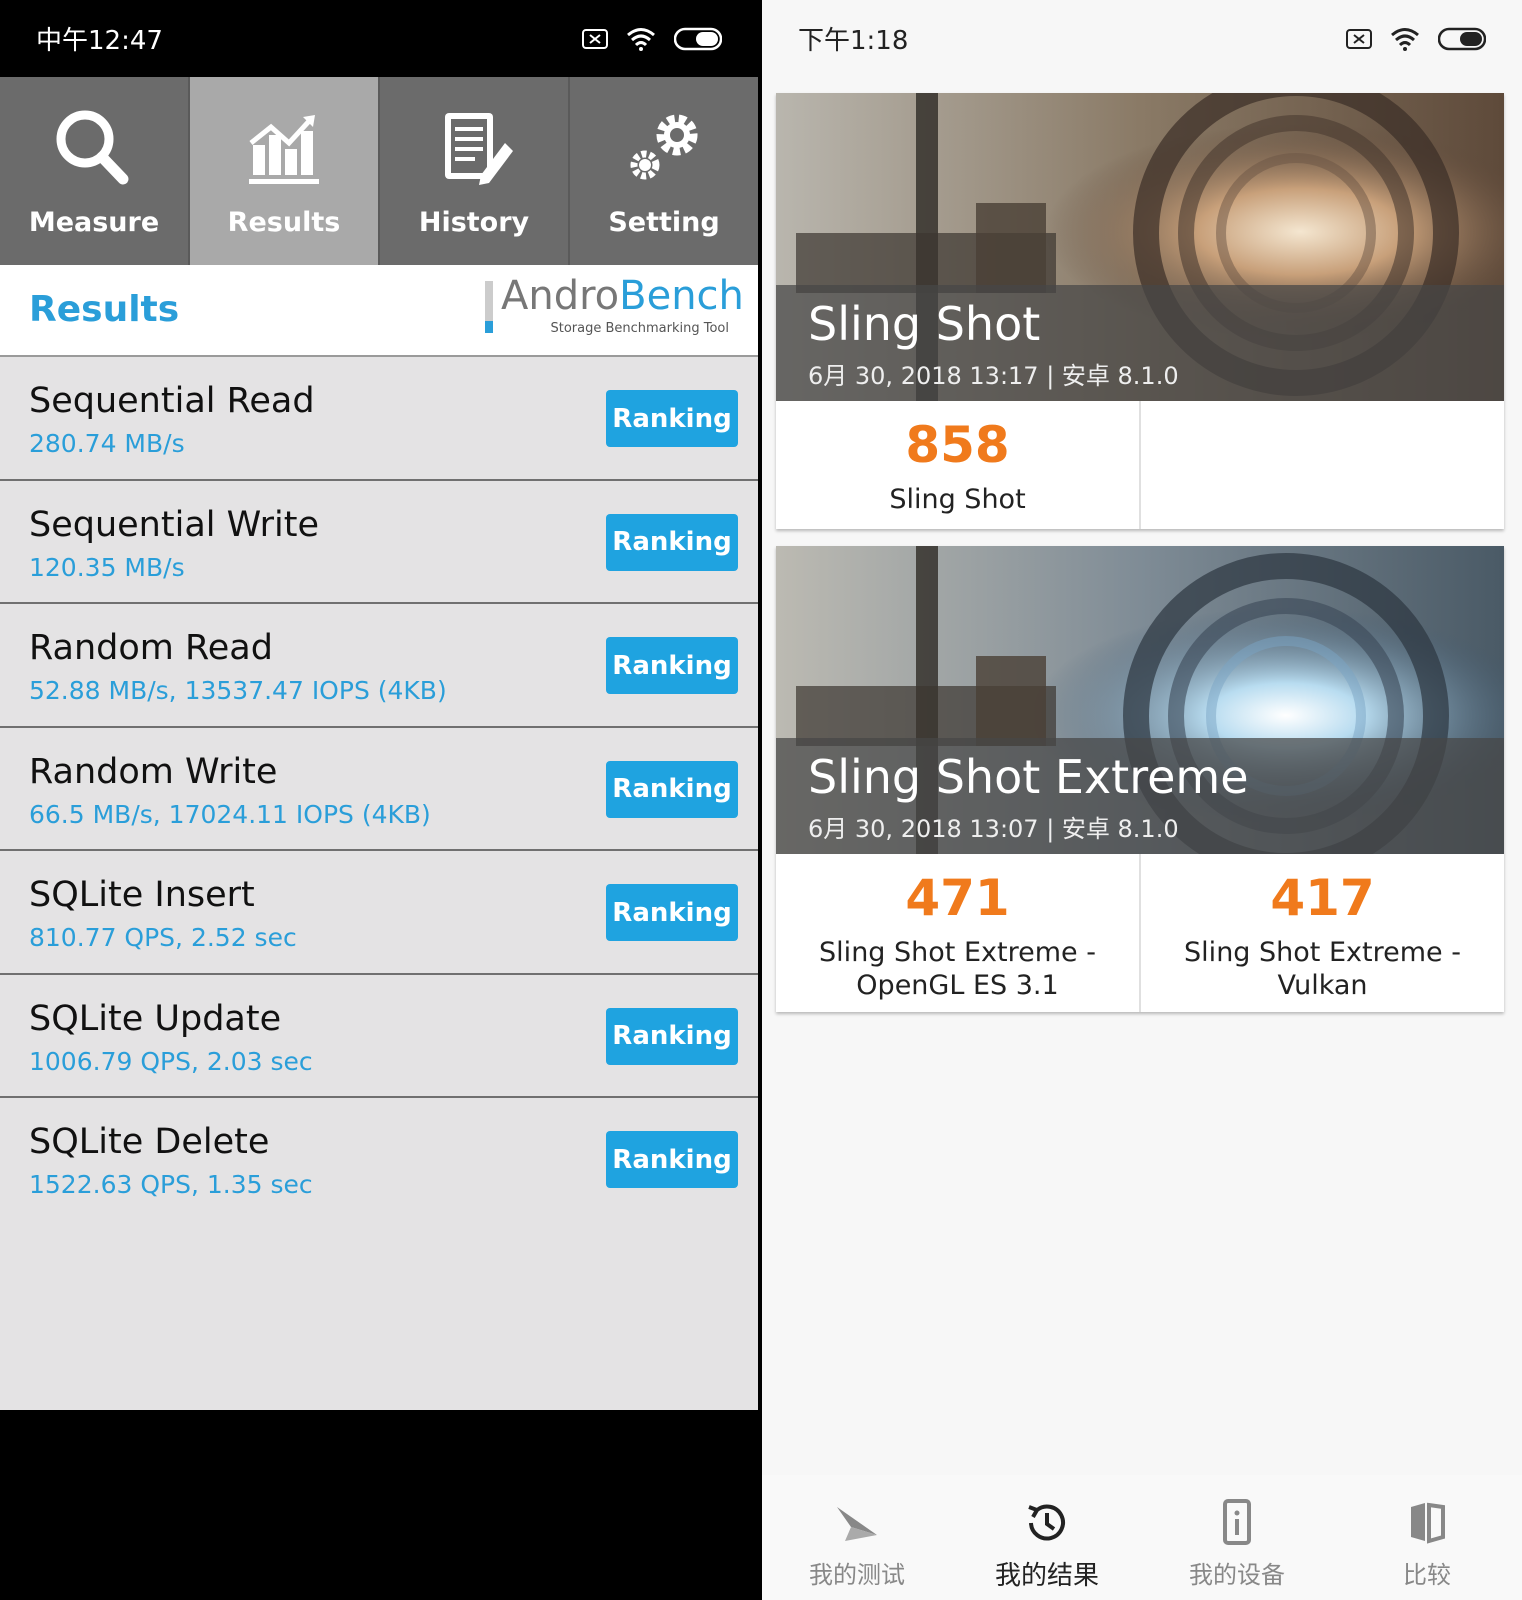 This screenshot has width=1522, height=1600. Describe the element at coordinates (993, 829) in the screenshot. I see `card-subtitle: 6月 30, 2018 13:07 | 安卓 8.1.0` at that location.